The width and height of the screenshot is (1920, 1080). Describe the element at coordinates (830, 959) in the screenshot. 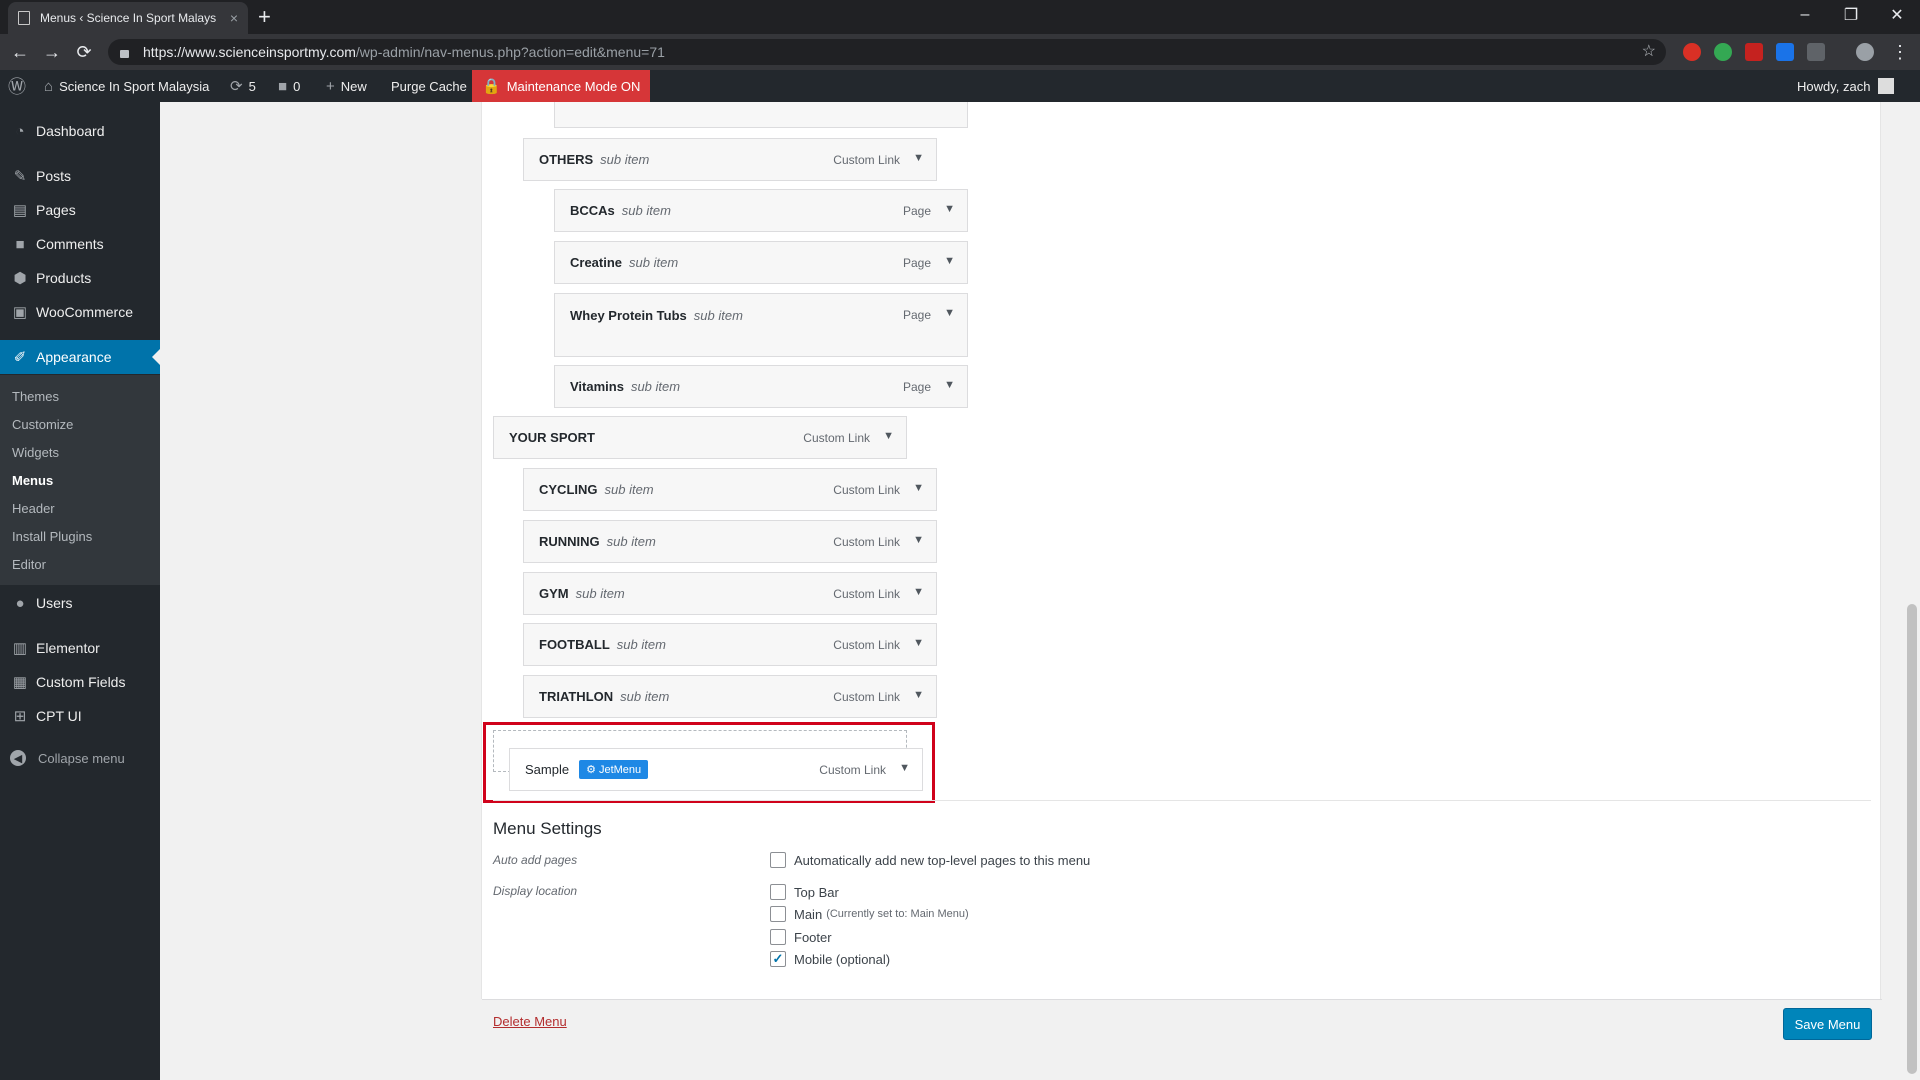

I see `location-mobile: ✓ Mobile (optional)` at that location.